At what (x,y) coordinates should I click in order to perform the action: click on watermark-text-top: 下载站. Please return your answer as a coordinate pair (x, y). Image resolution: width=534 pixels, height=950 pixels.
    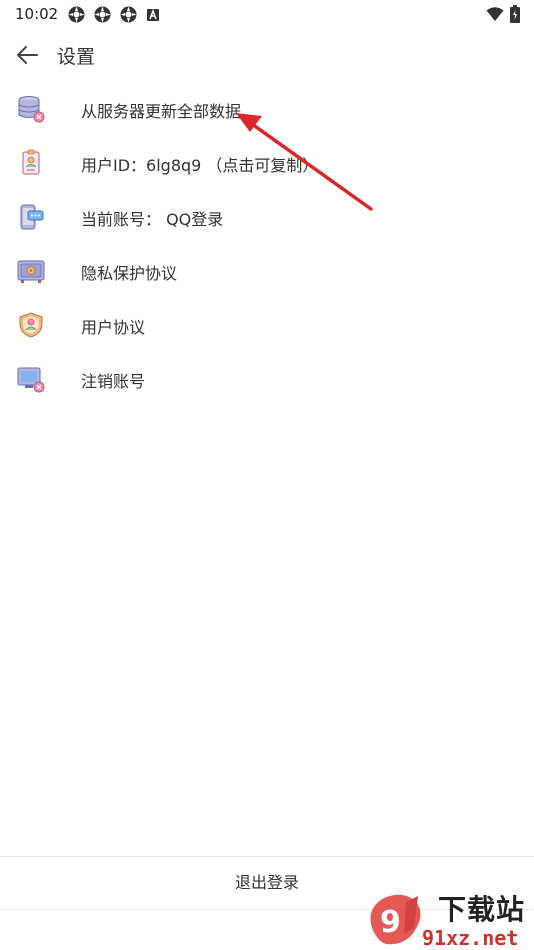
    Looking at the image, I should click on (482, 909).